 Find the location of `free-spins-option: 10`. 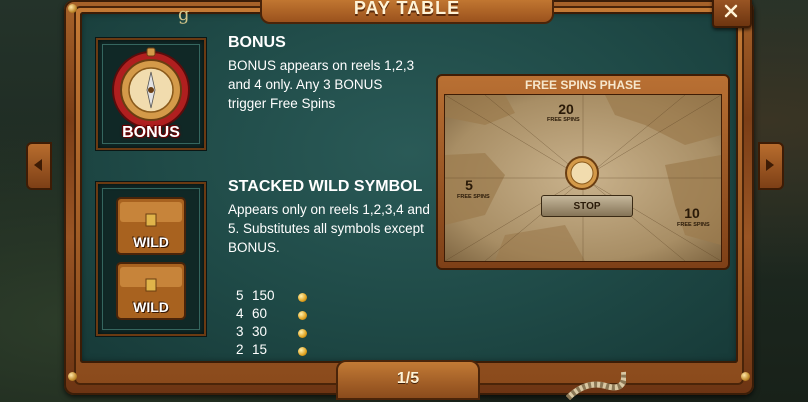

free-spins-option: 10 is located at coordinates (692, 213).